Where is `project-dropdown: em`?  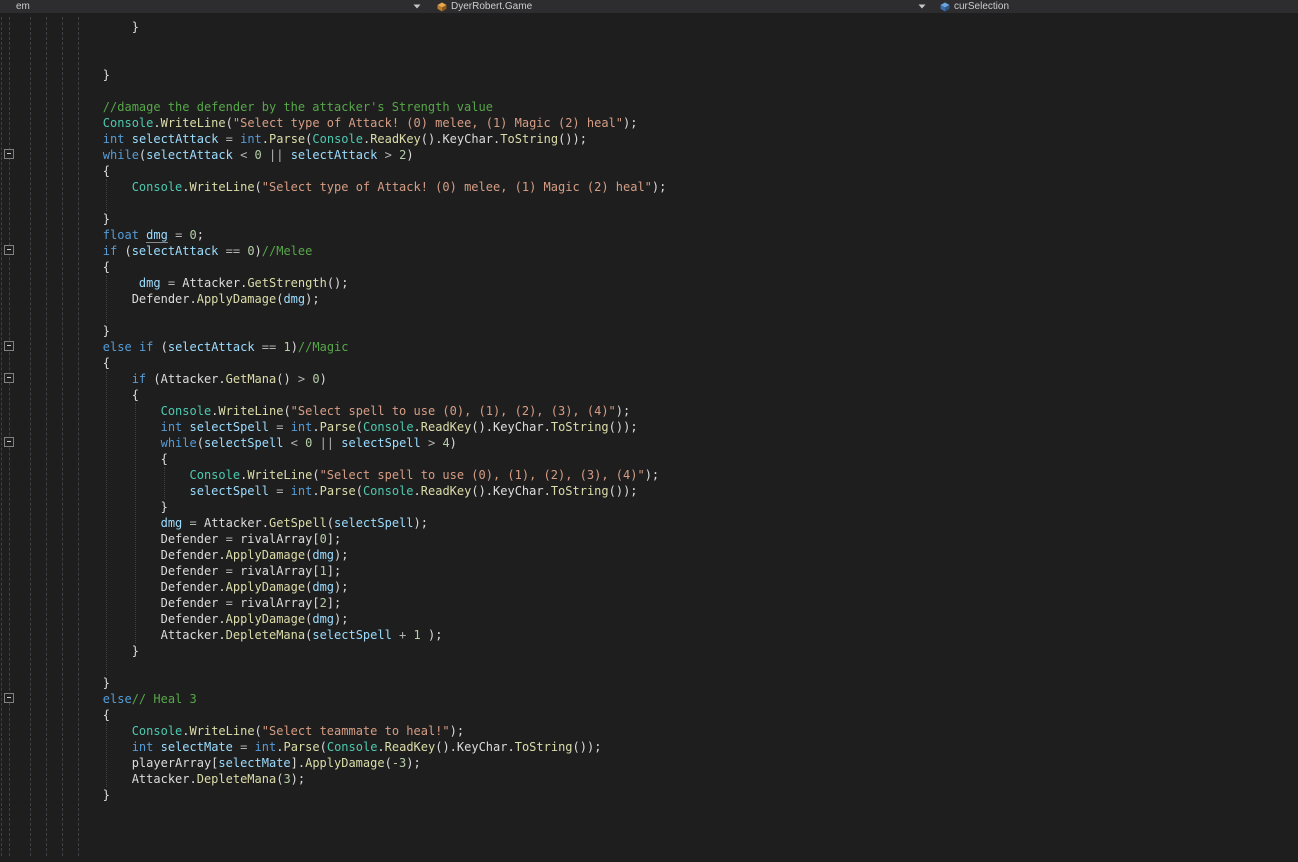 project-dropdown: em is located at coordinates (215, 6).